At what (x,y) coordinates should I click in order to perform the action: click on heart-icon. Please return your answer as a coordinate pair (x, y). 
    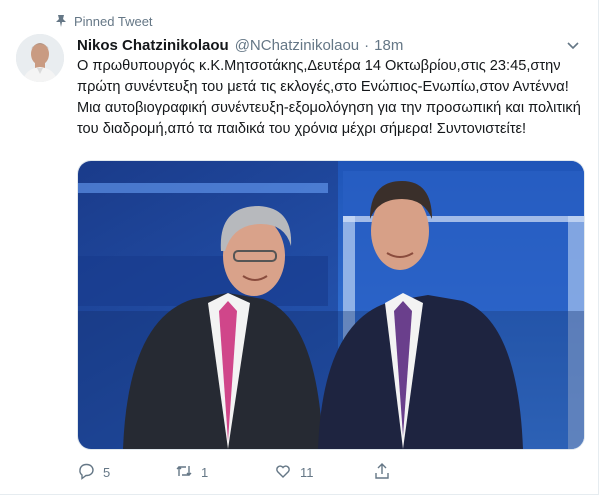
    Looking at the image, I should click on (283, 472).